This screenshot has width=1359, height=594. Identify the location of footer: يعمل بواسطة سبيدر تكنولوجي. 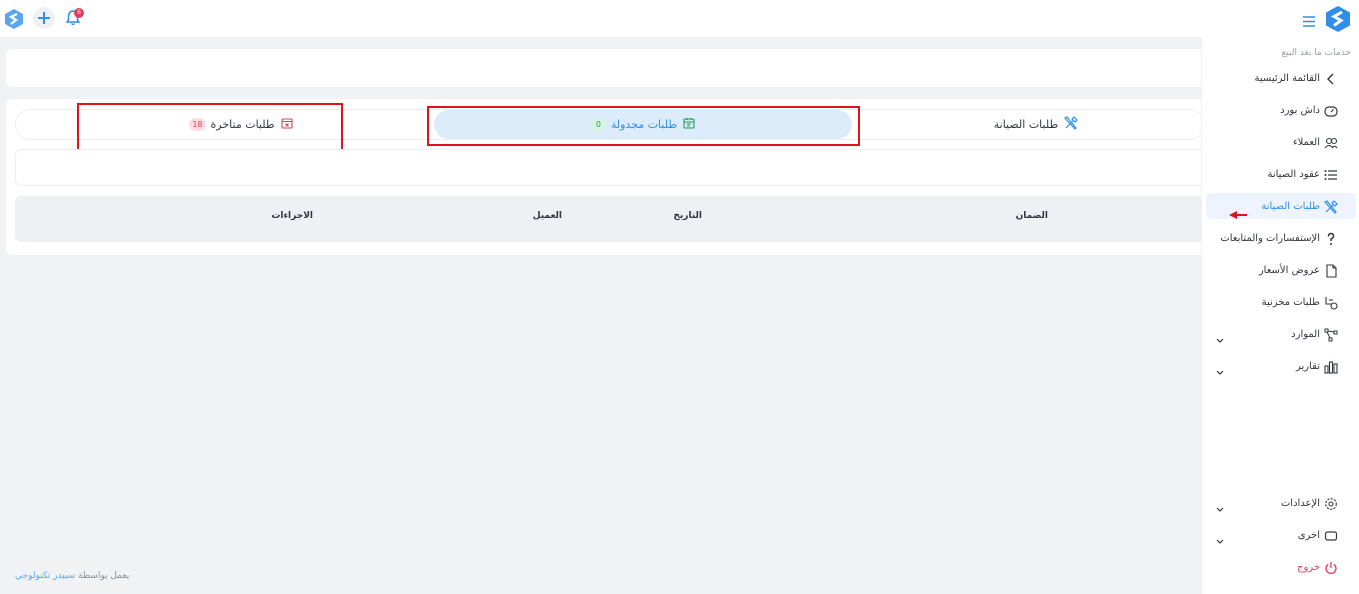
(72, 576).